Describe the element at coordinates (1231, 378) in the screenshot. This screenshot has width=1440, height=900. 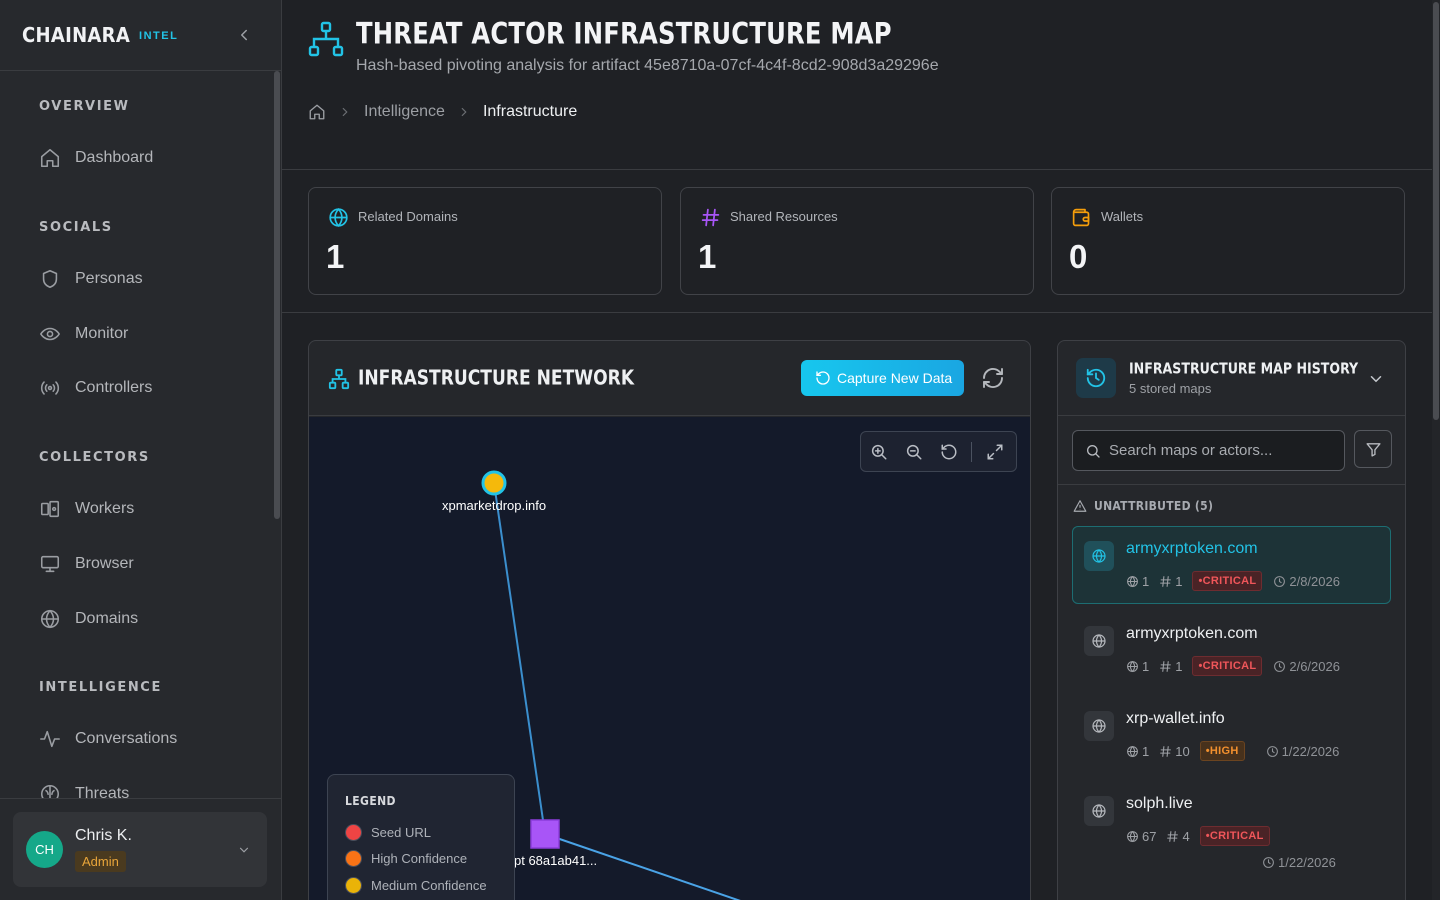
I see `panel-header: INFRASTRUCTURE MAP HISTORY 5 stored maps` at that location.